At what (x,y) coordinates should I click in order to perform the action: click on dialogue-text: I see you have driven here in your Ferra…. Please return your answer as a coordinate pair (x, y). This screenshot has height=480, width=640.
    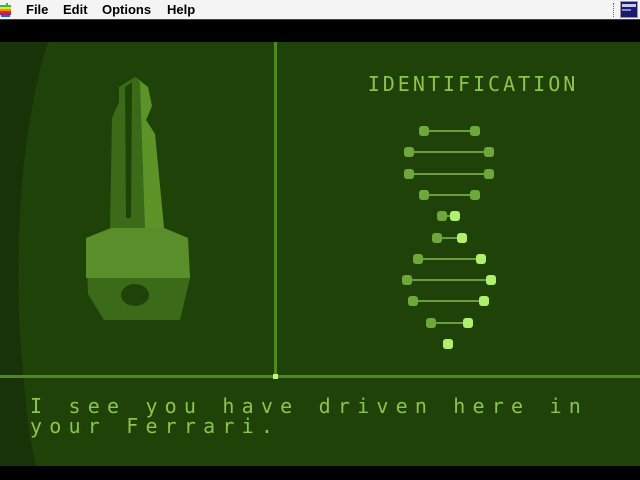
    Looking at the image, I should click on (319, 416).